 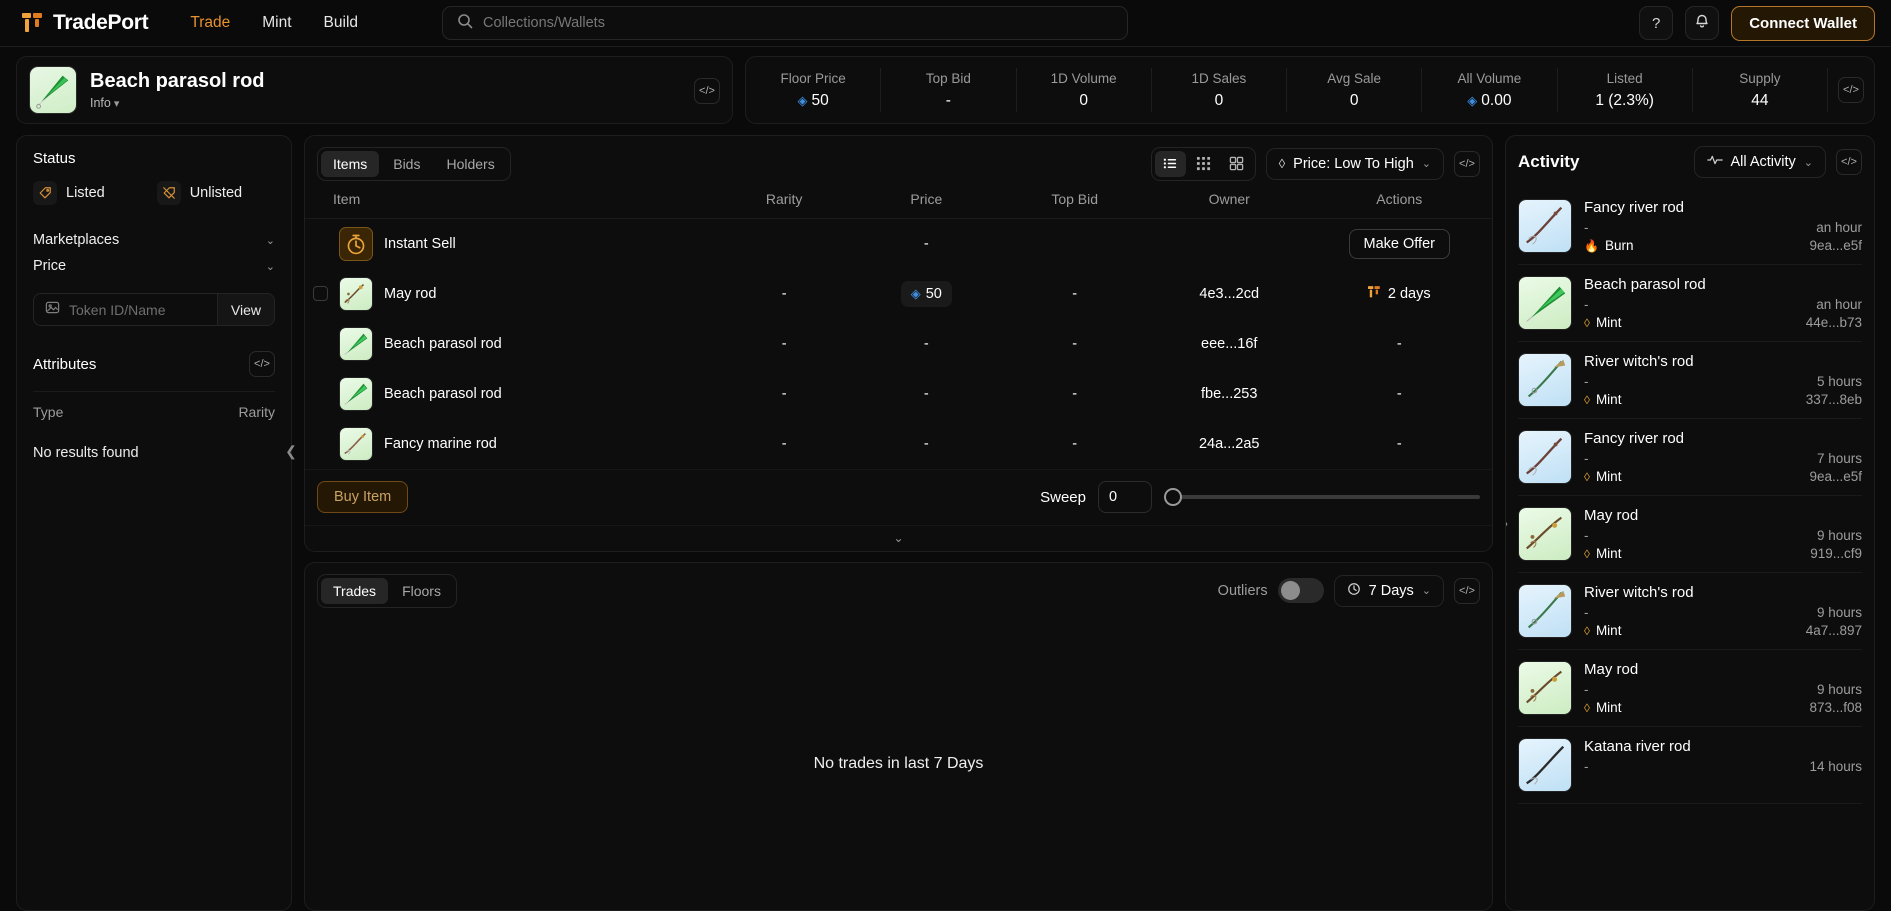 I want to click on status-filter-listed: Listed, so click(x=69, y=193).